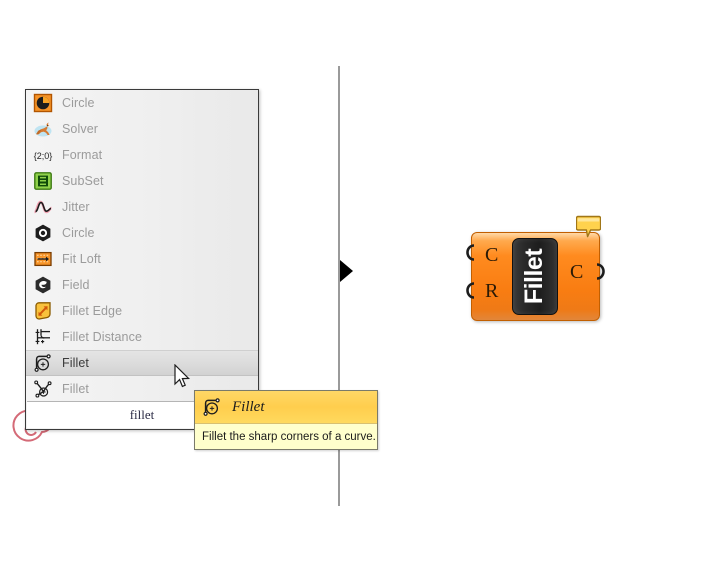 The height and width of the screenshot is (564, 712). Describe the element at coordinates (182, 376) in the screenshot. I see `arrow-pointer-icon` at that location.